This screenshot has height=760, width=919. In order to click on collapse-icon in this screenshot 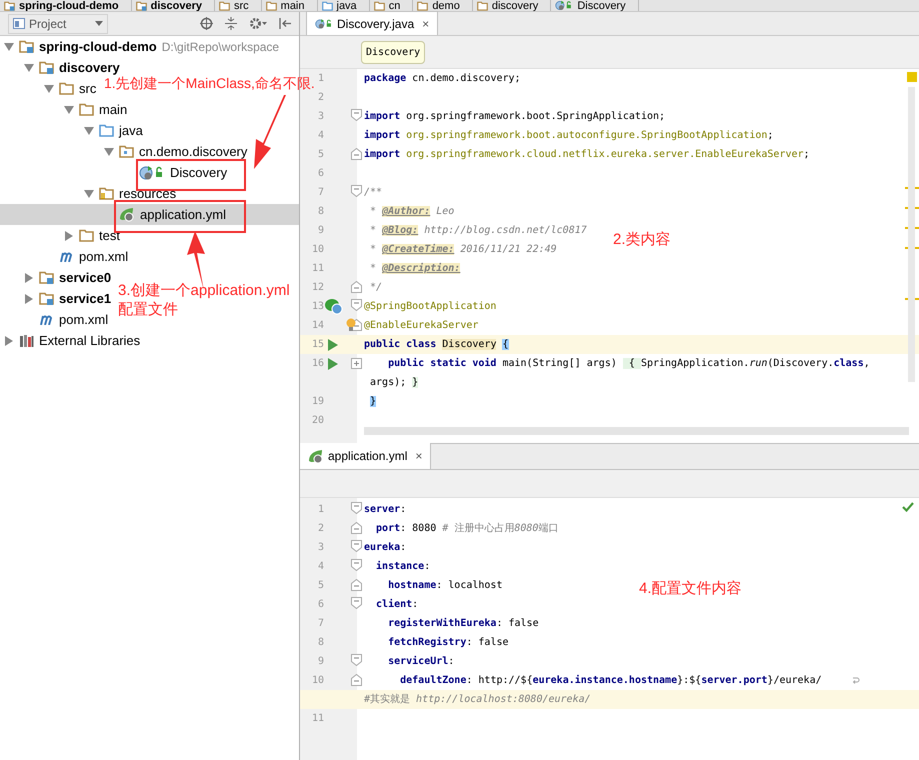, I will do `click(231, 23)`.